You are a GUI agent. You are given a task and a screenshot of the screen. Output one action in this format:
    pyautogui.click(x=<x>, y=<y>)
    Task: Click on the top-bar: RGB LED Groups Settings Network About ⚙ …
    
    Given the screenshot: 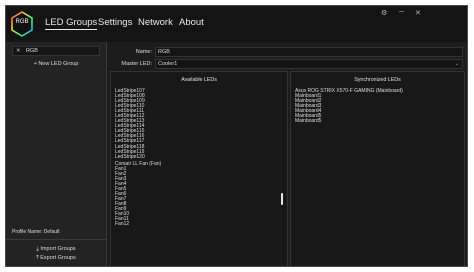 What is the action you would take?
    pyautogui.click(x=236, y=24)
    